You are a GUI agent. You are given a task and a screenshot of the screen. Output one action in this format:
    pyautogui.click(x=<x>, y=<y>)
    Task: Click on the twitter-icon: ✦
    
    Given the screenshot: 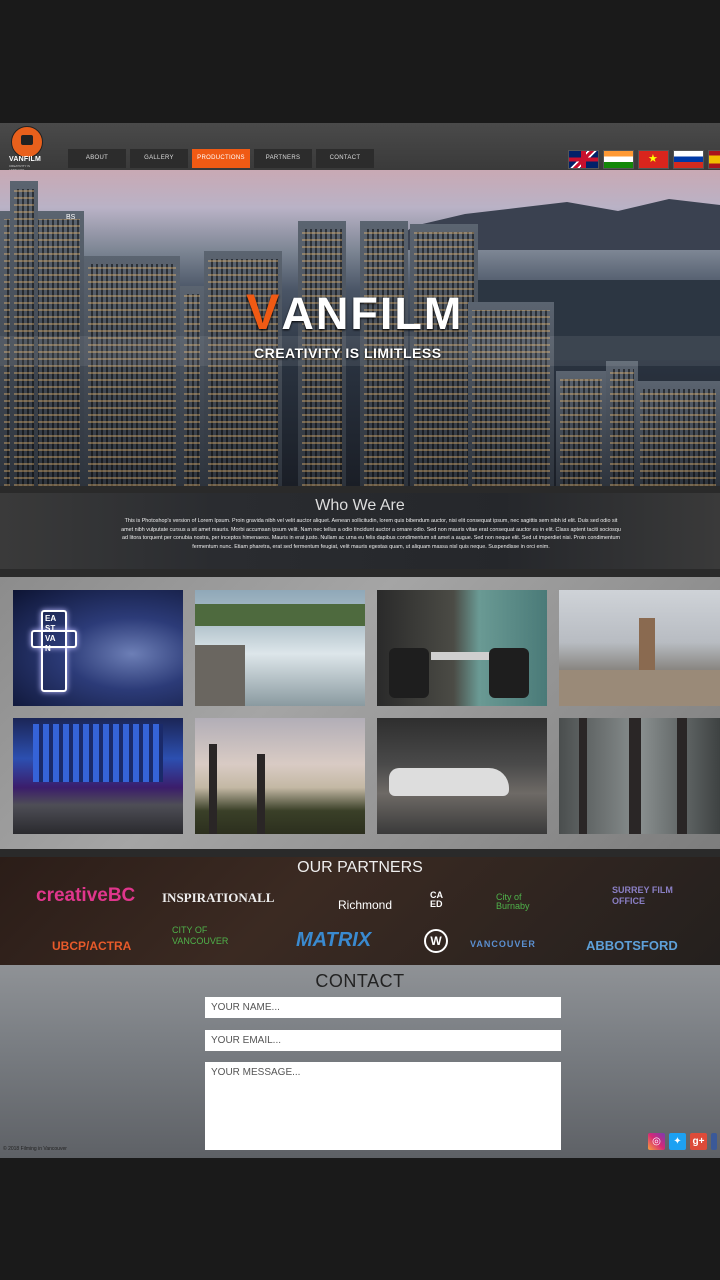 What is the action you would take?
    pyautogui.click(x=677, y=1141)
    